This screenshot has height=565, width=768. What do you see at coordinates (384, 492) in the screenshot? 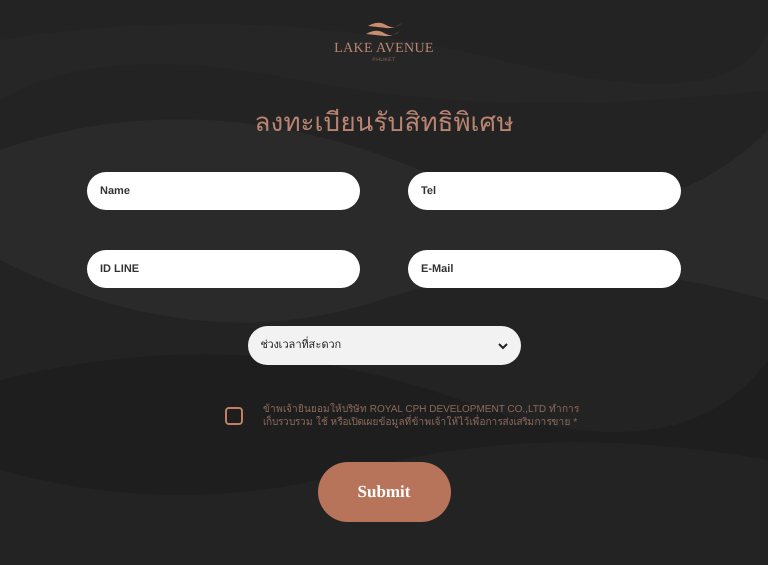
I see `submit-button: Submit` at bounding box center [384, 492].